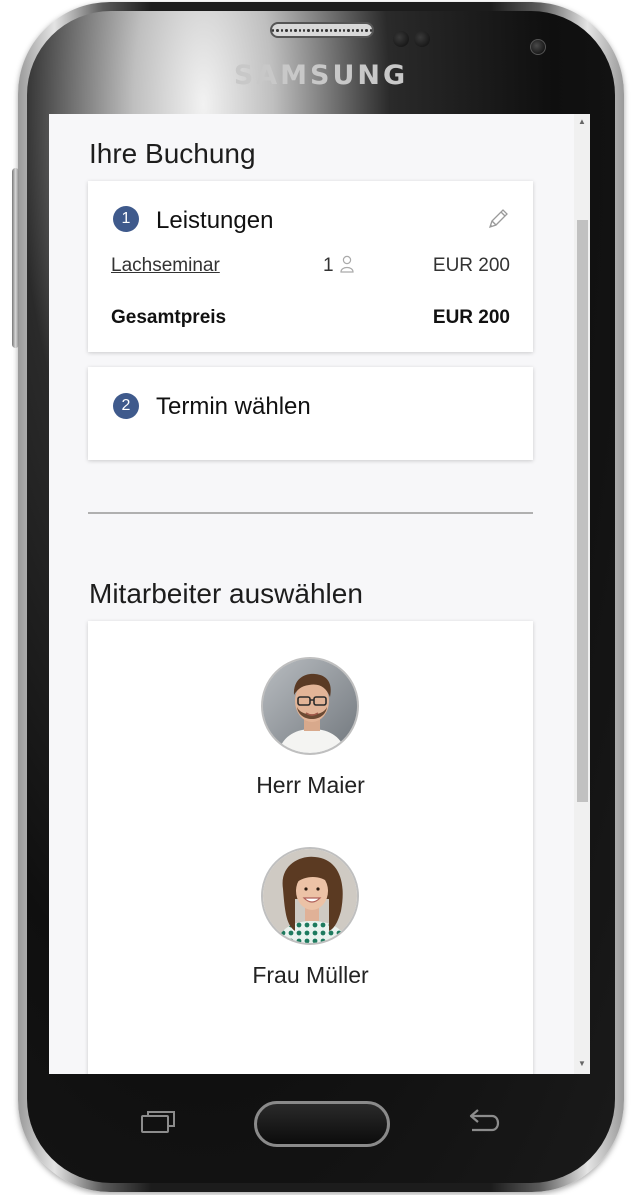  Describe the element at coordinates (15, 258) in the screenshot. I see `volume-button` at that location.